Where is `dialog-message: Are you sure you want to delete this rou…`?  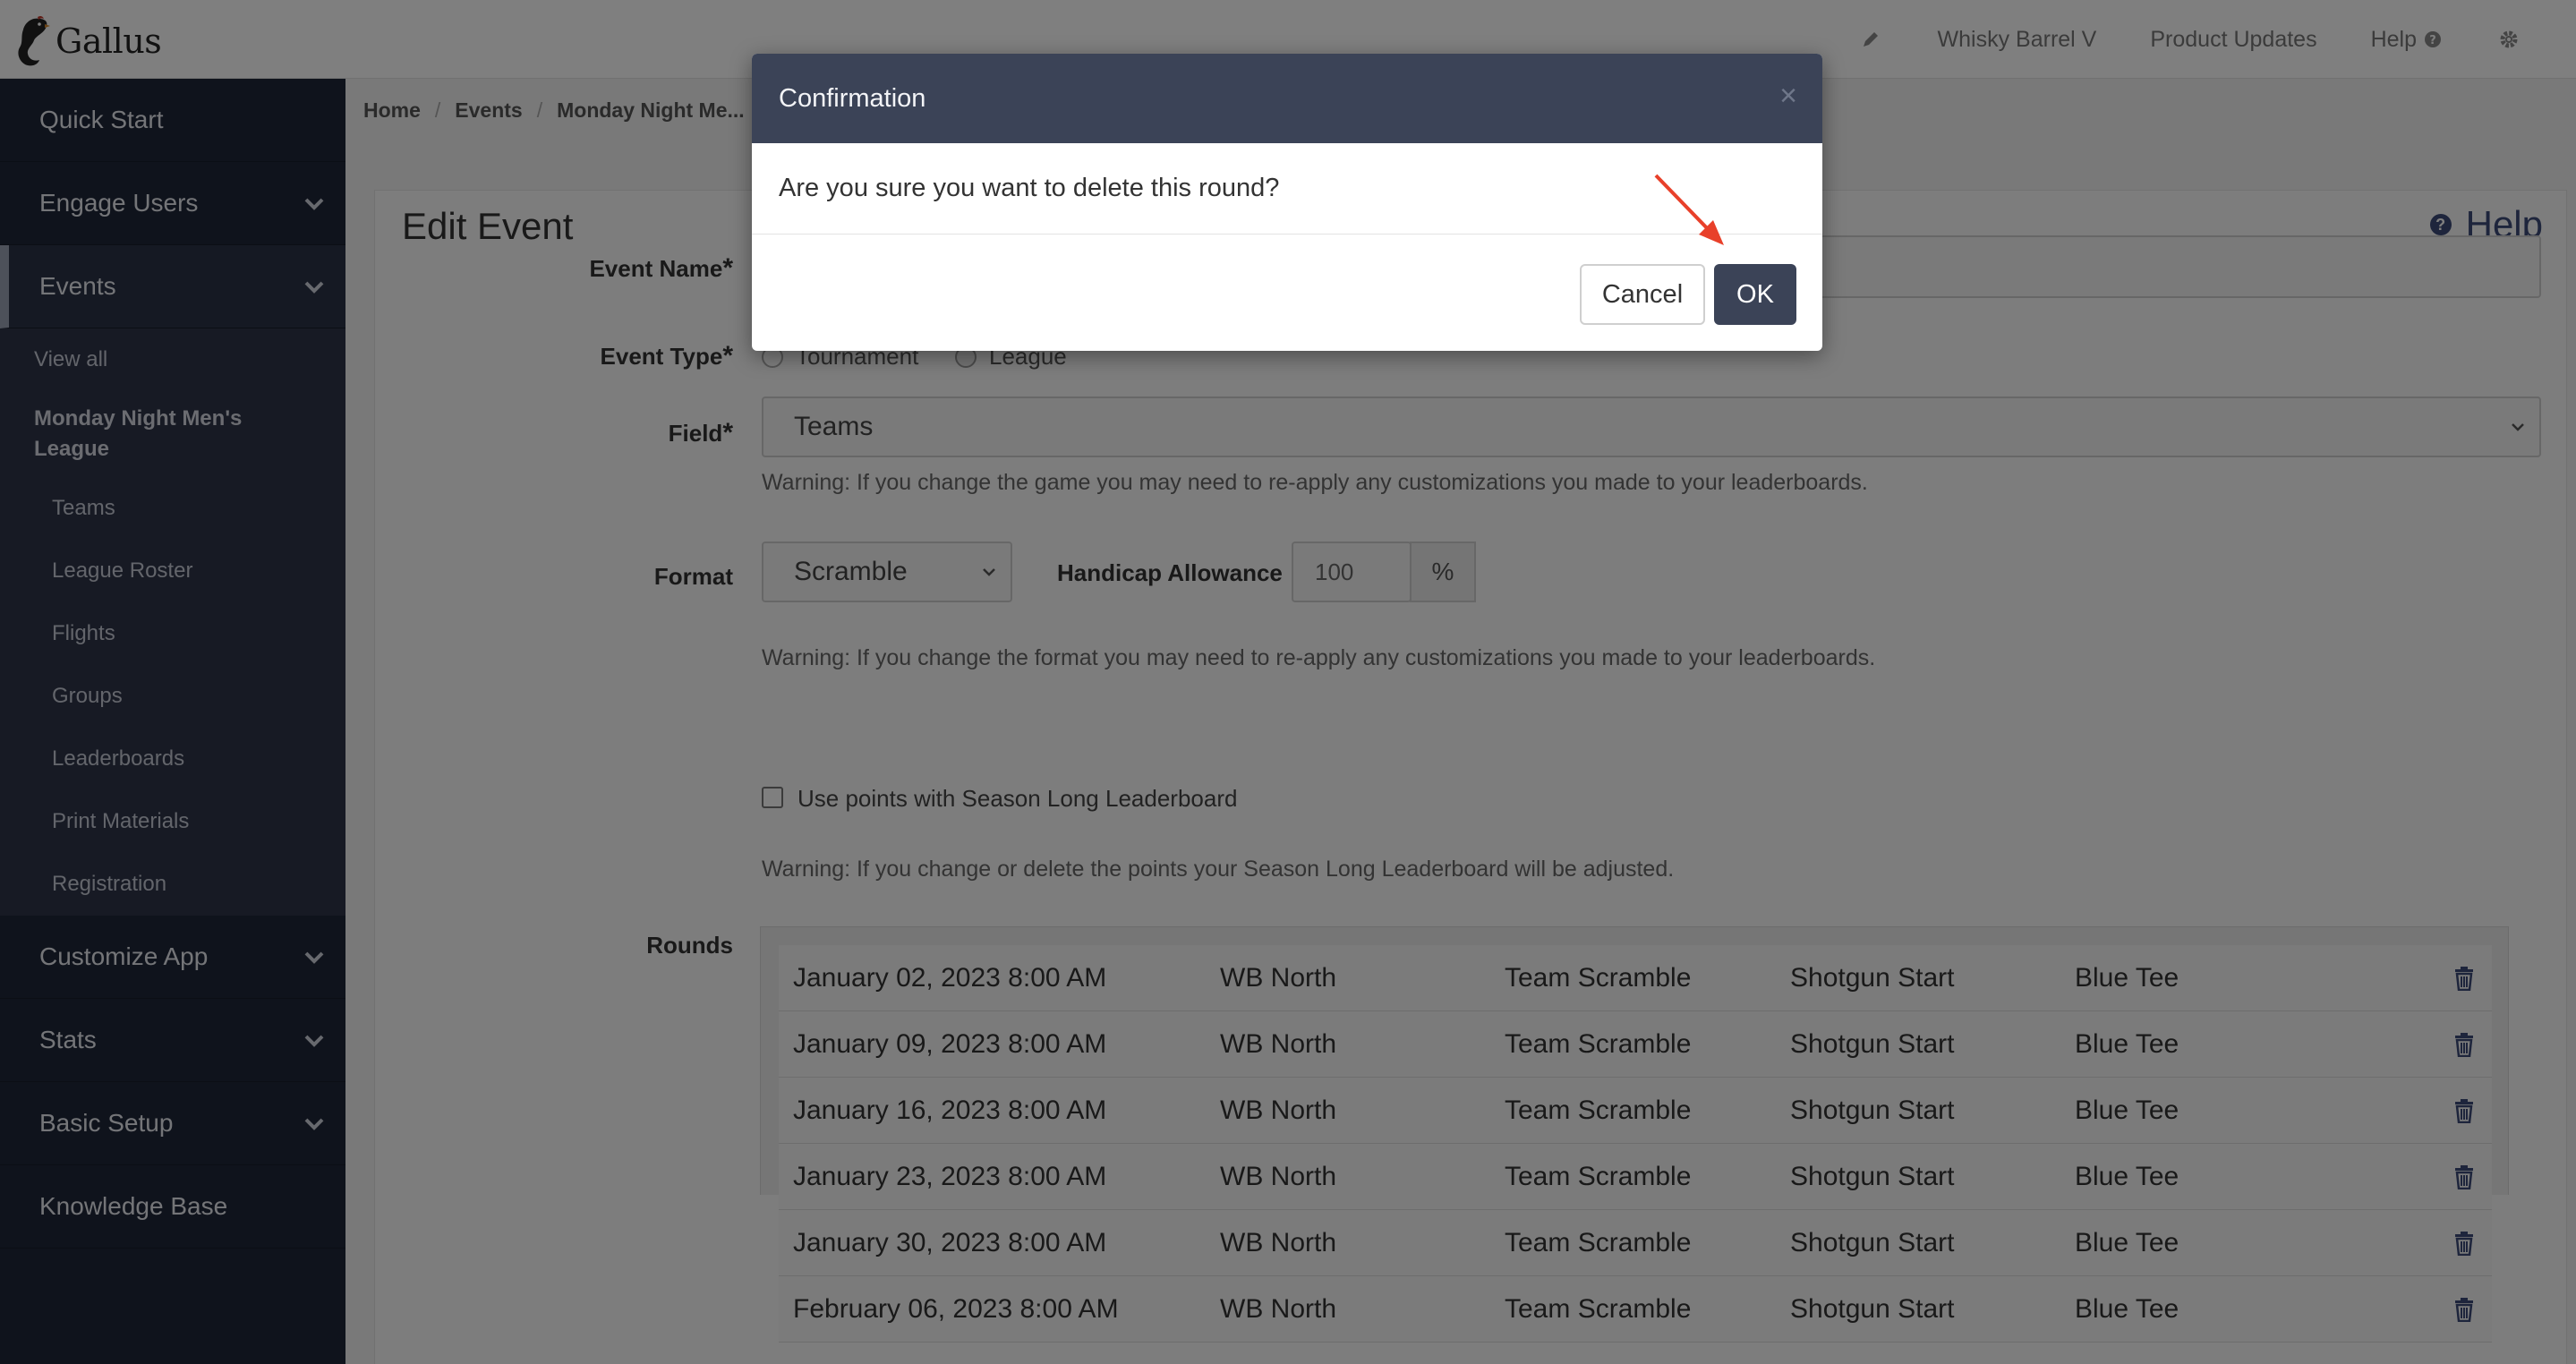
dialog-message: Are you sure you want to delete this rou… is located at coordinates (1029, 188).